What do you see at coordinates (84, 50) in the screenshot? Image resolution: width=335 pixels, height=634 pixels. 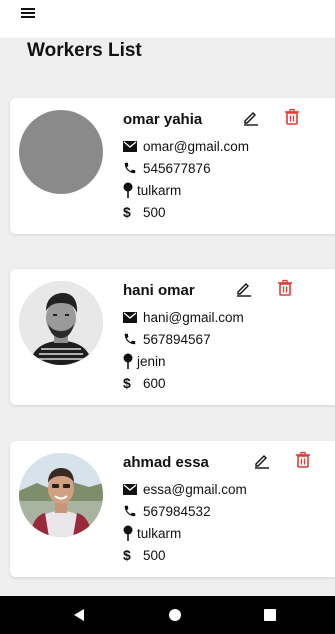 I see `page-title: Workers List` at bounding box center [84, 50].